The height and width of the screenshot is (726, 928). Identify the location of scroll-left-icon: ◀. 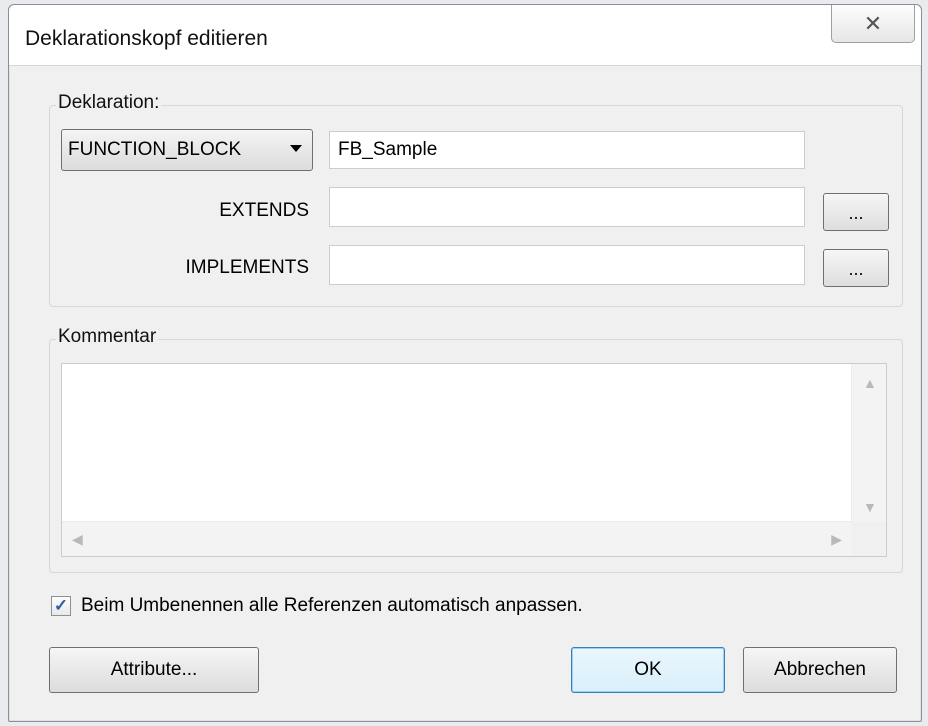
(77, 539).